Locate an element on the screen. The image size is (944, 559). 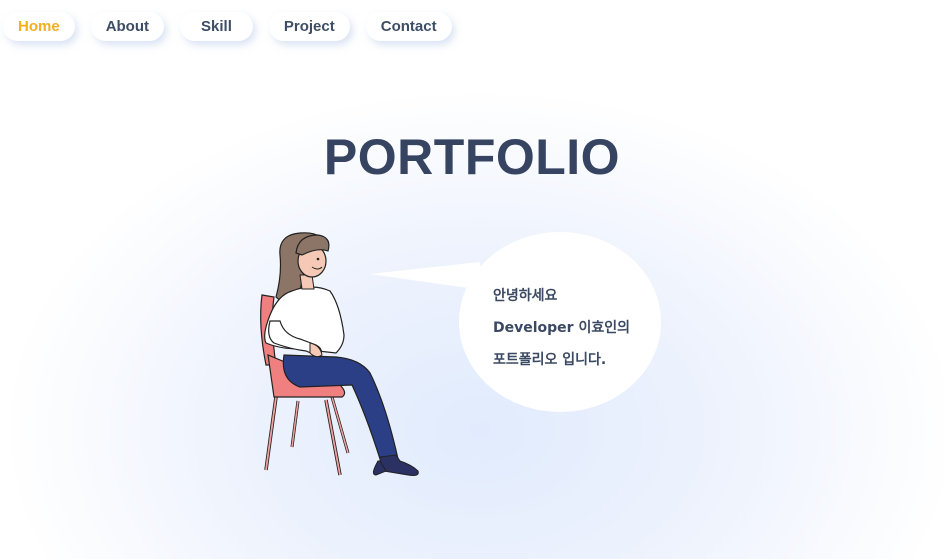
top-nav: Home About Skill Project Contact is located at coordinates (227, 26).